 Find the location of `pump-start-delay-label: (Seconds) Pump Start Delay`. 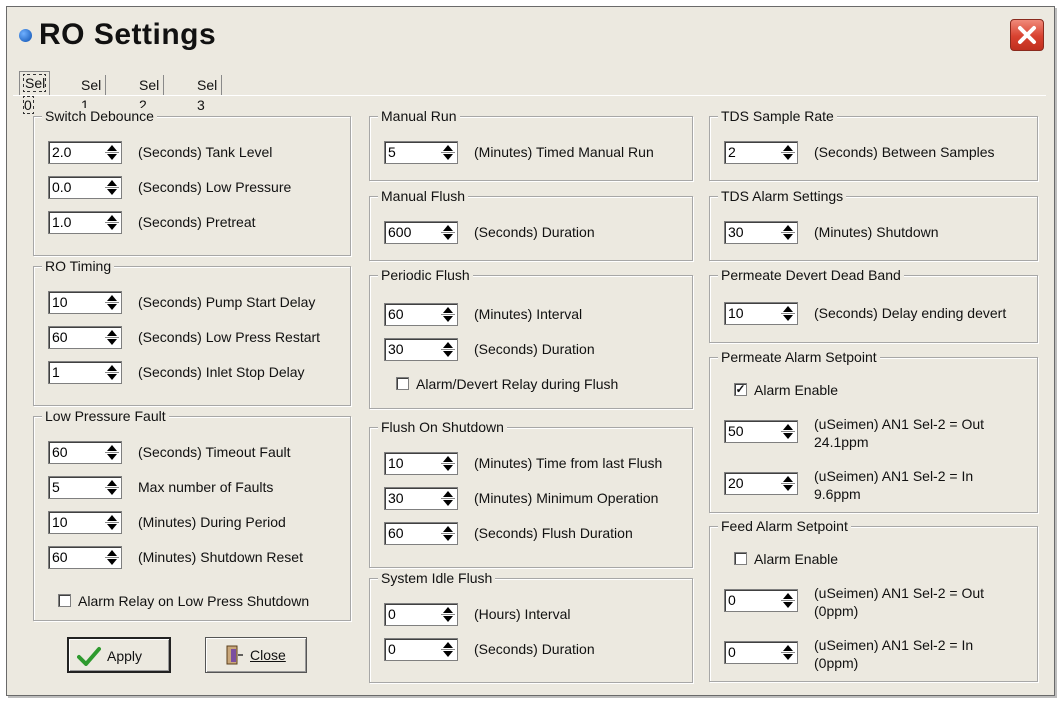

pump-start-delay-label: (Seconds) Pump Start Delay is located at coordinates (227, 302).